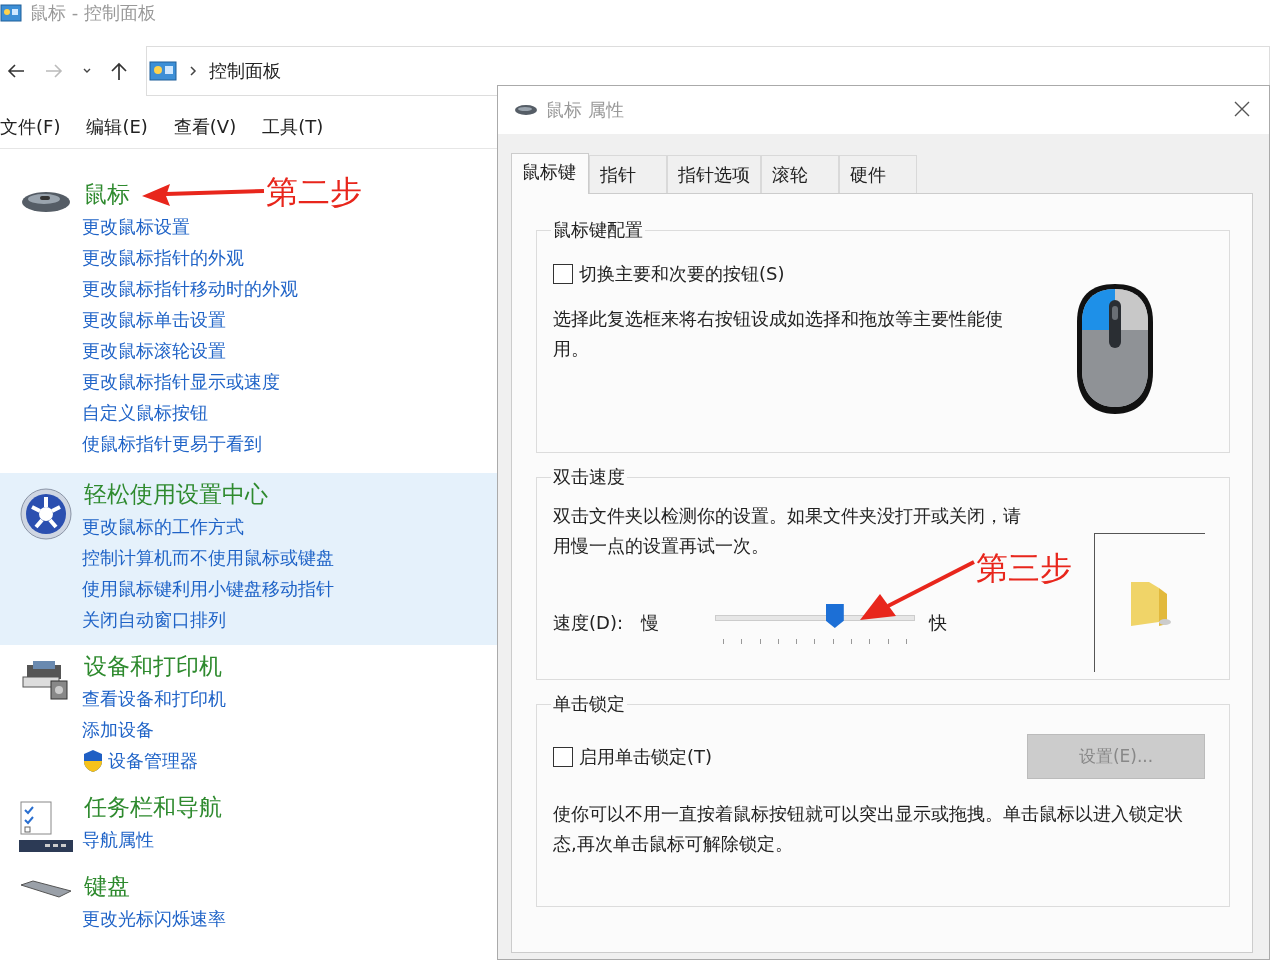  What do you see at coordinates (834, 616) in the screenshot?
I see `slider-thumb` at bounding box center [834, 616].